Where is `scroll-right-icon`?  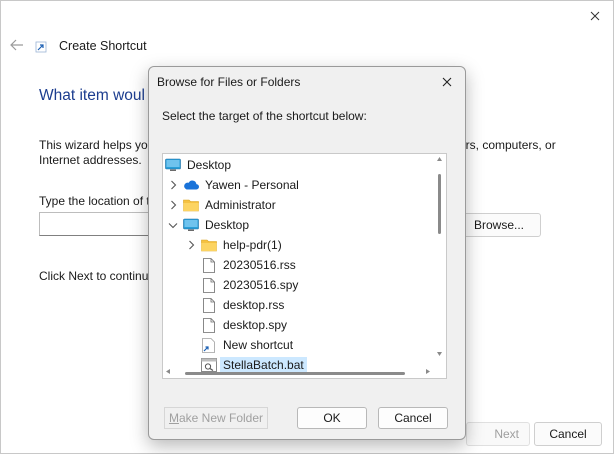 scroll-right-icon is located at coordinates (428, 371).